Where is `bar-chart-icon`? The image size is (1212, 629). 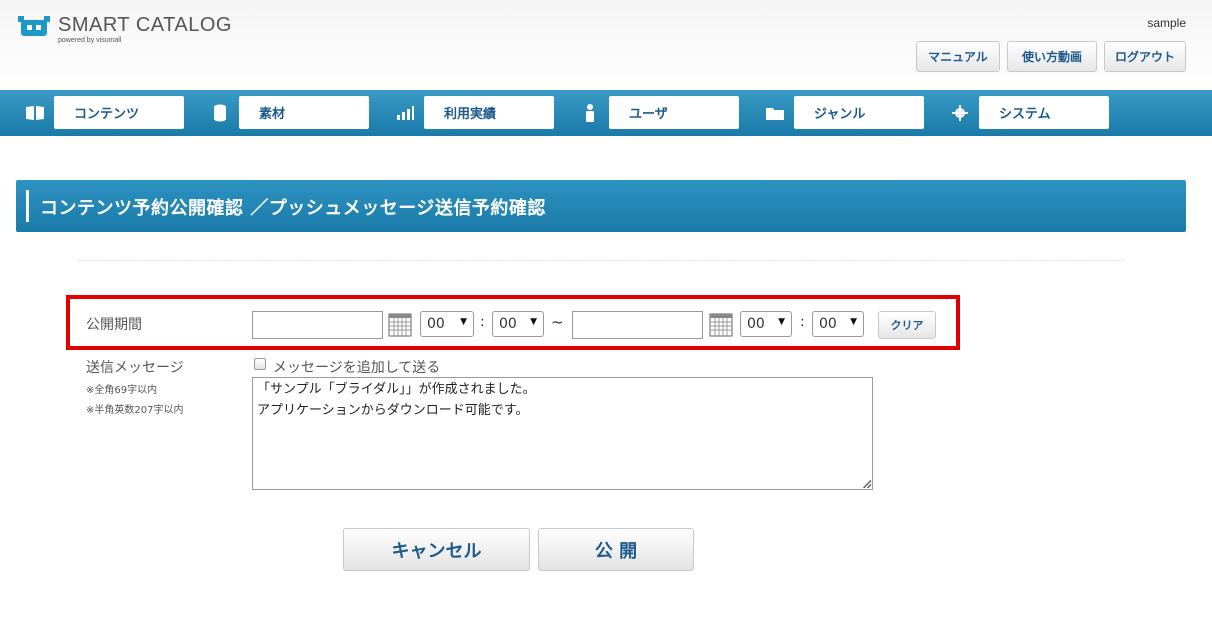 bar-chart-icon is located at coordinates (405, 112).